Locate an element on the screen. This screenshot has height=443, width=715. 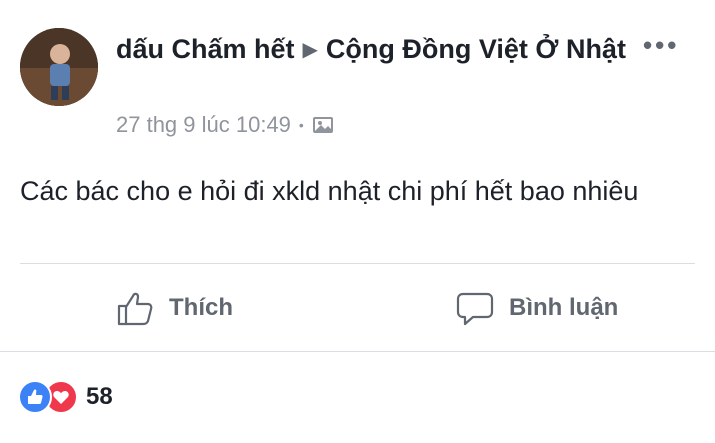
comment-label: Bình luận is located at coordinates (564, 307).